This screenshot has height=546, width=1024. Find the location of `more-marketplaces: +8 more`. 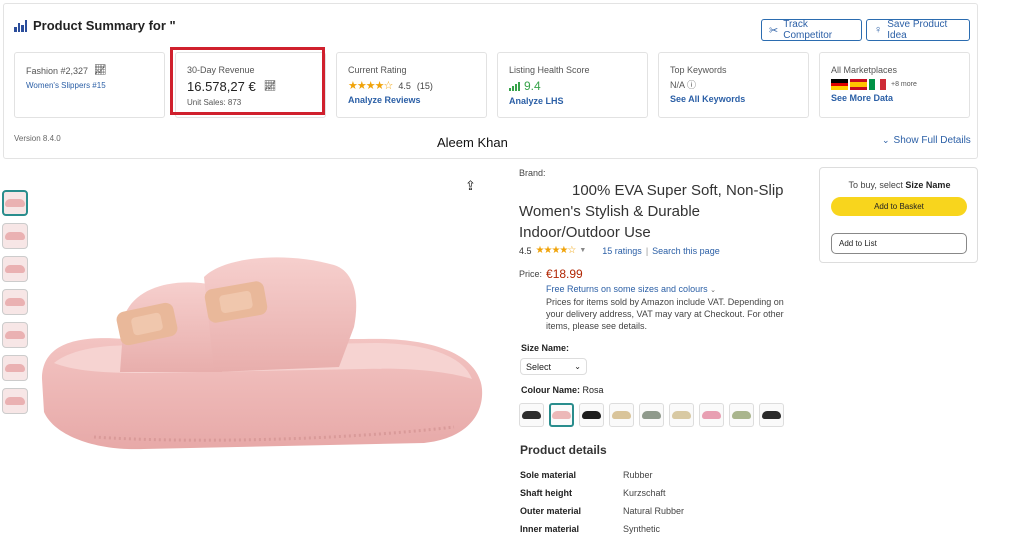

more-marketplaces: +8 more is located at coordinates (904, 84).